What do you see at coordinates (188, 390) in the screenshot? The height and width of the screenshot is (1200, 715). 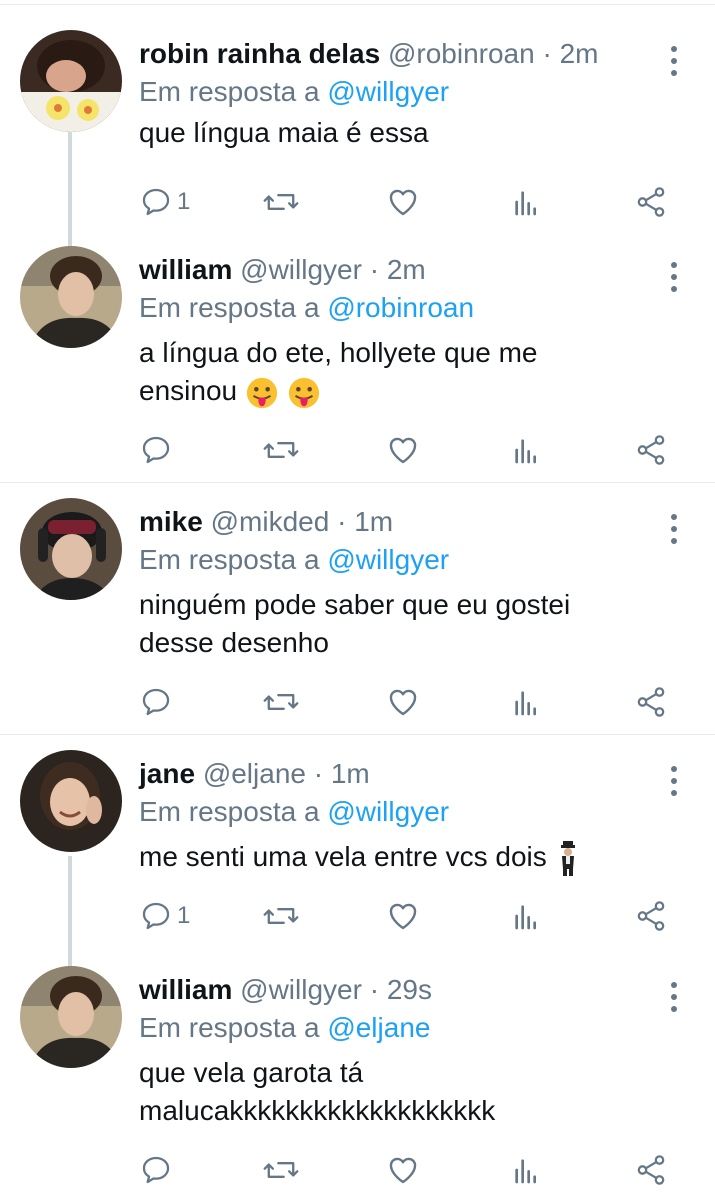 I see `tweet-text-line: ensinou` at bounding box center [188, 390].